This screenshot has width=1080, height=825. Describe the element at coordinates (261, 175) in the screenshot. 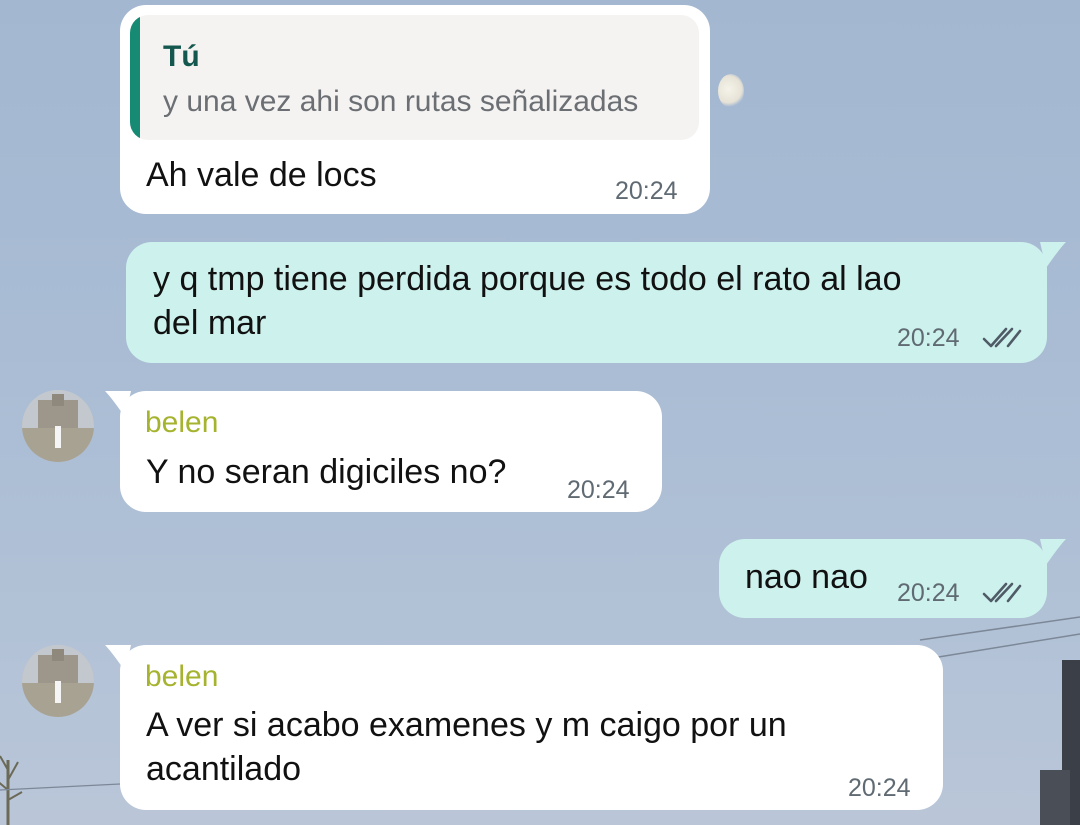

I see `message-text: Ah vale de locs` at that location.